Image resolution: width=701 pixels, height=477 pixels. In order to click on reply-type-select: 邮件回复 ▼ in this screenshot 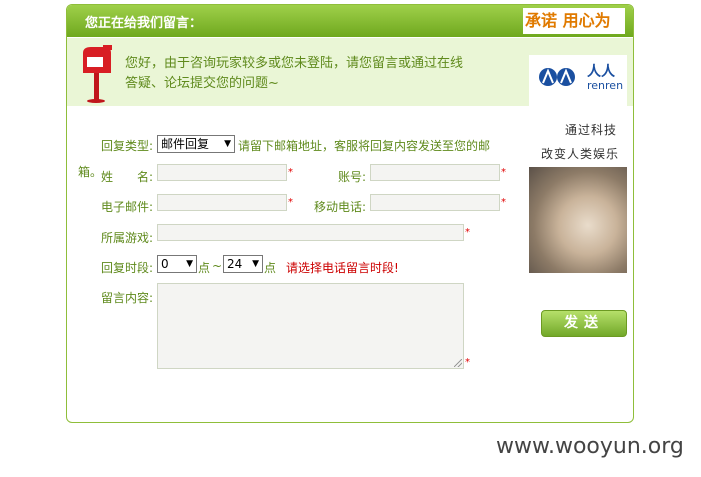, I will do `click(196, 144)`.